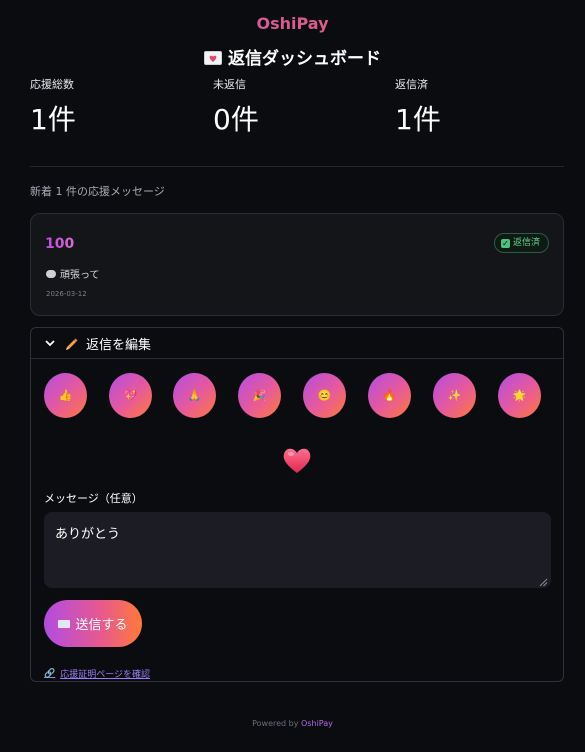 The width and height of the screenshot is (585, 752). I want to click on editor-header-label: 返信を編集, so click(119, 345).